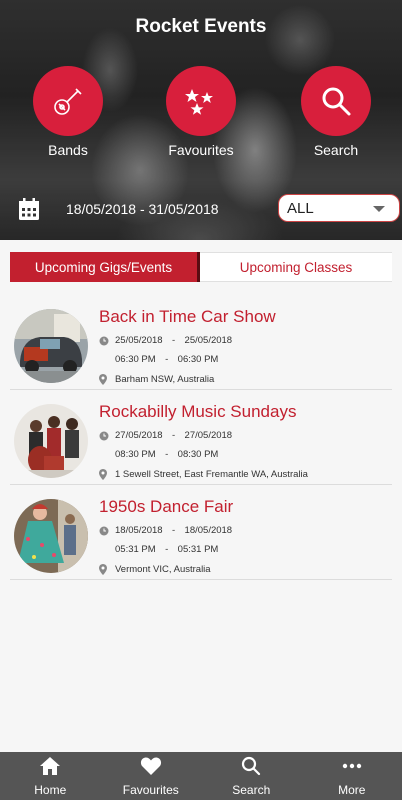 Image resolution: width=402 pixels, height=800 pixels. What do you see at coordinates (167, 454) in the screenshot?
I see `event-times: 08:30 PM -08:30 PM` at bounding box center [167, 454].